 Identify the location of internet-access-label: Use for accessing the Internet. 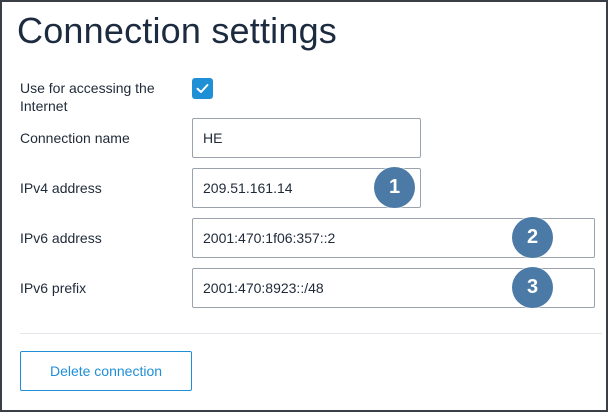
(87, 97).